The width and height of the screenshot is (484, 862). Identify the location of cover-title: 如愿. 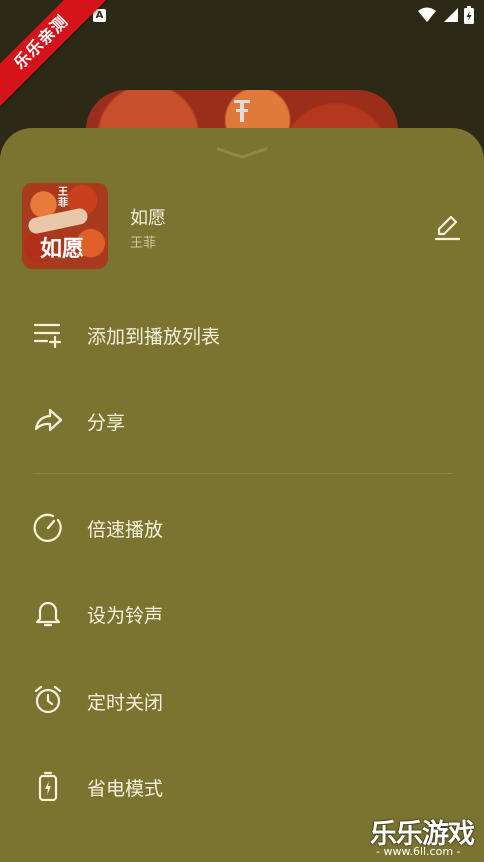
(62, 249).